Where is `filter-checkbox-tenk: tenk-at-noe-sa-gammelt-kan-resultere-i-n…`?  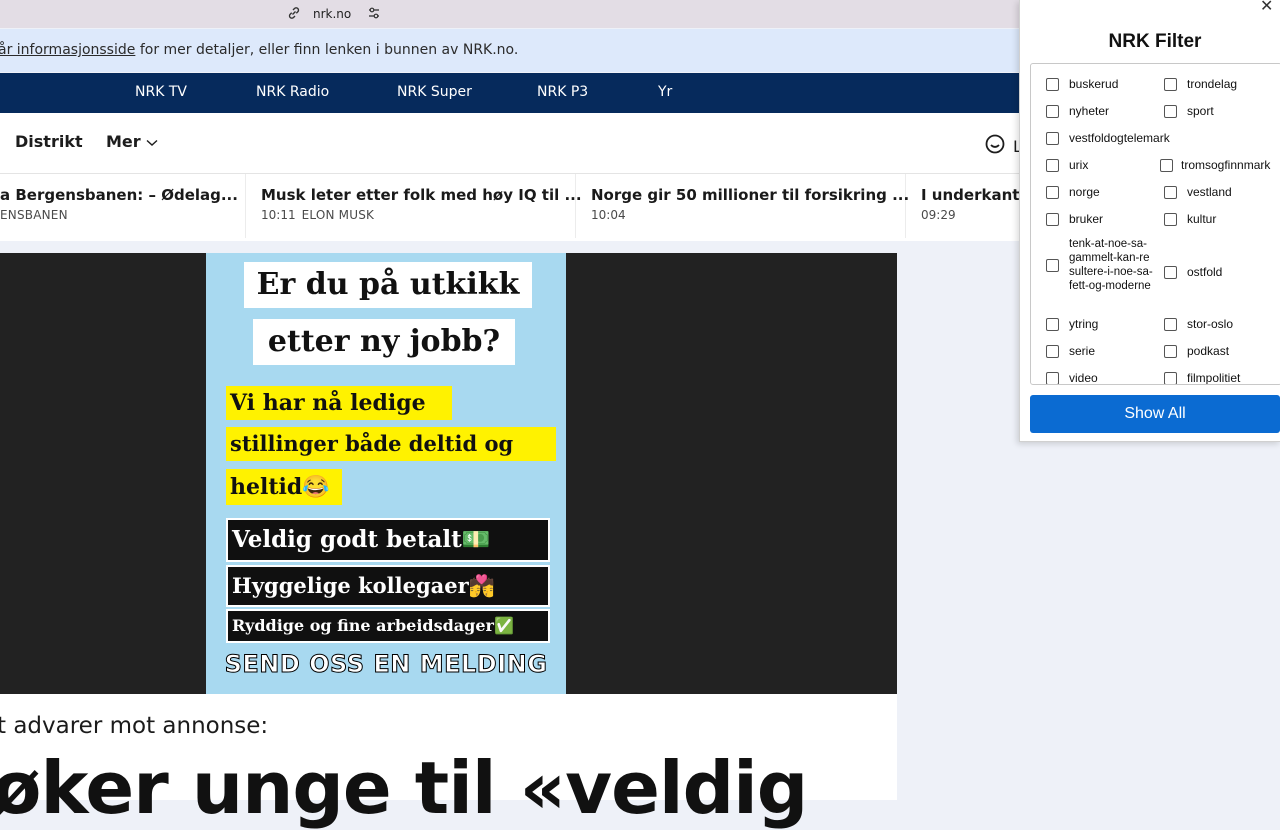 filter-checkbox-tenk: tenk-at-noe-sa-gammelt-kan-resultere-i-n… is located at coordinates (1099, 265).